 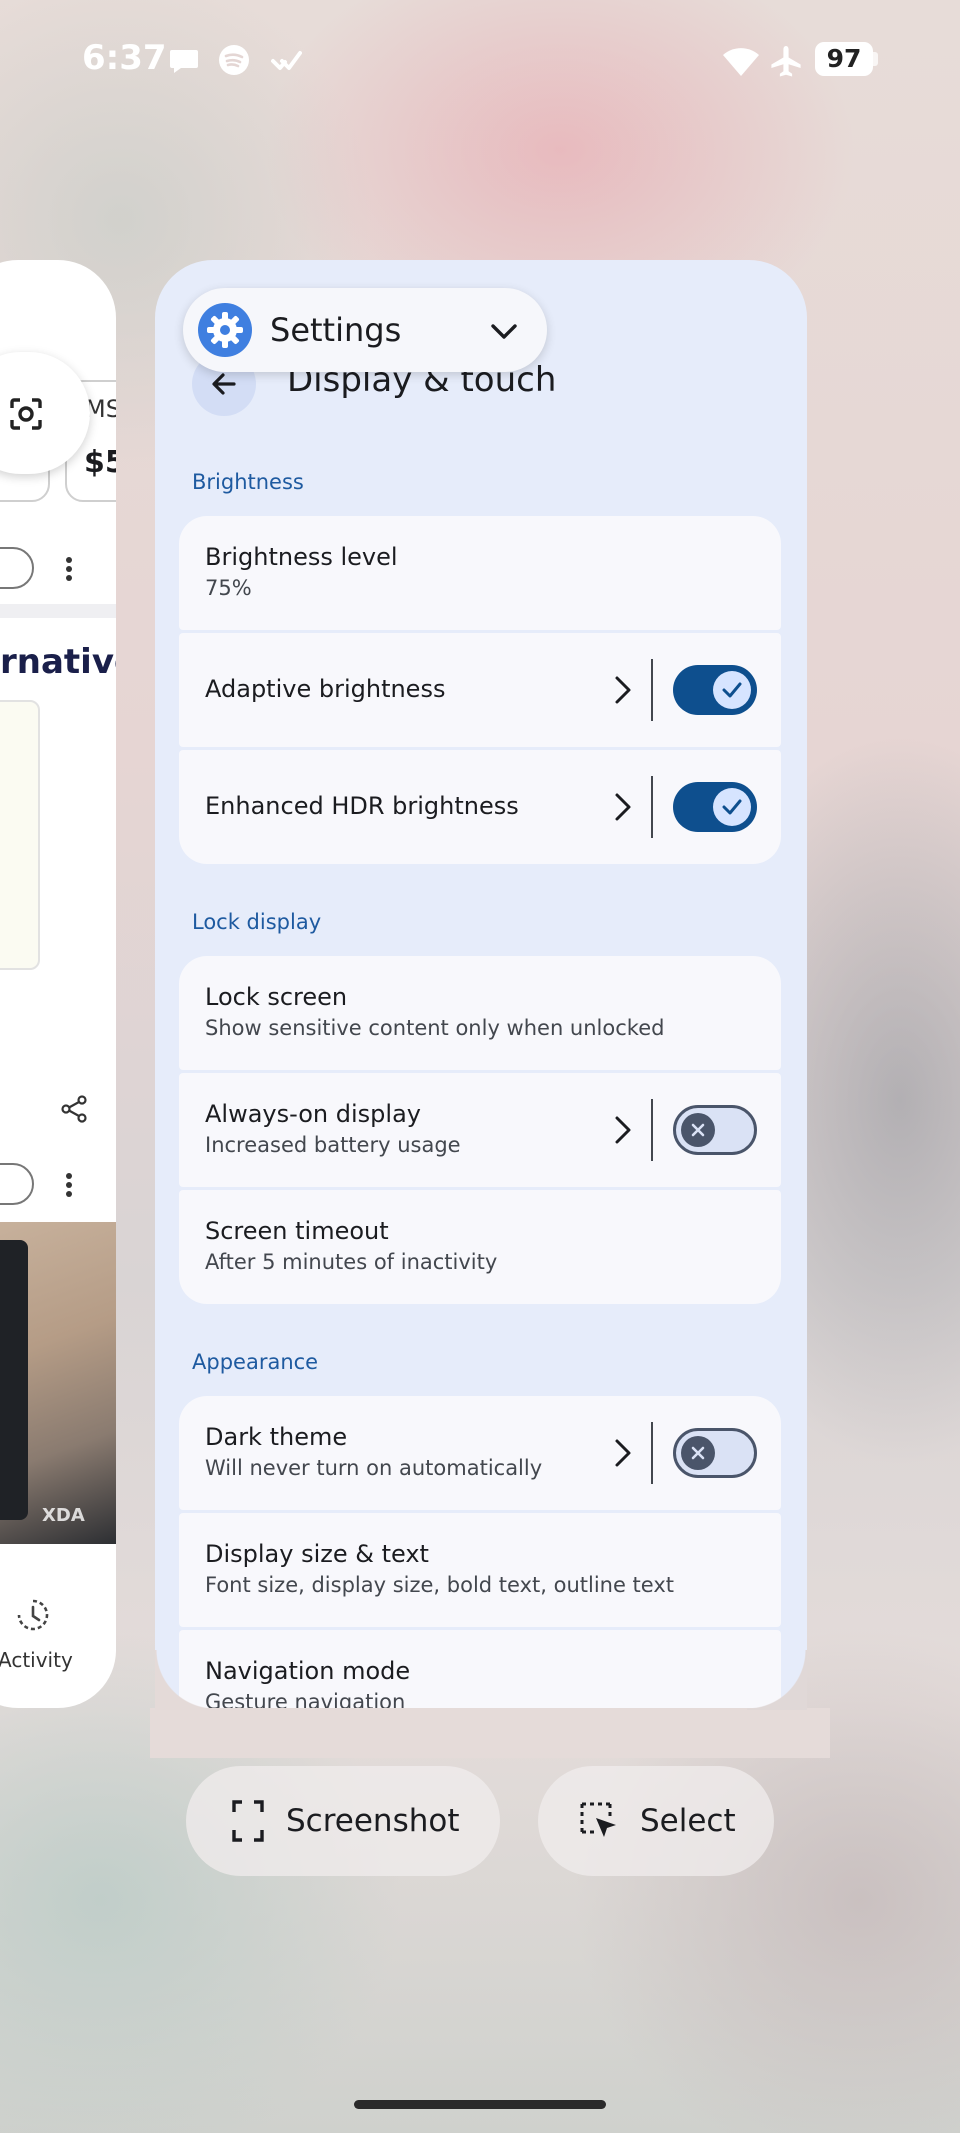 What do you see at coordinates (786, 61) in the screenshot?
I see `airplane-icon` at bounding box center [786, 61].